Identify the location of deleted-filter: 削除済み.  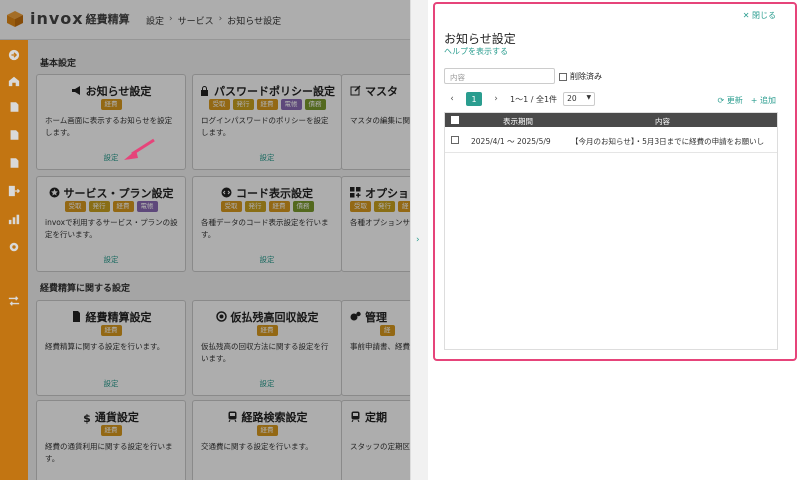
(580, 76).